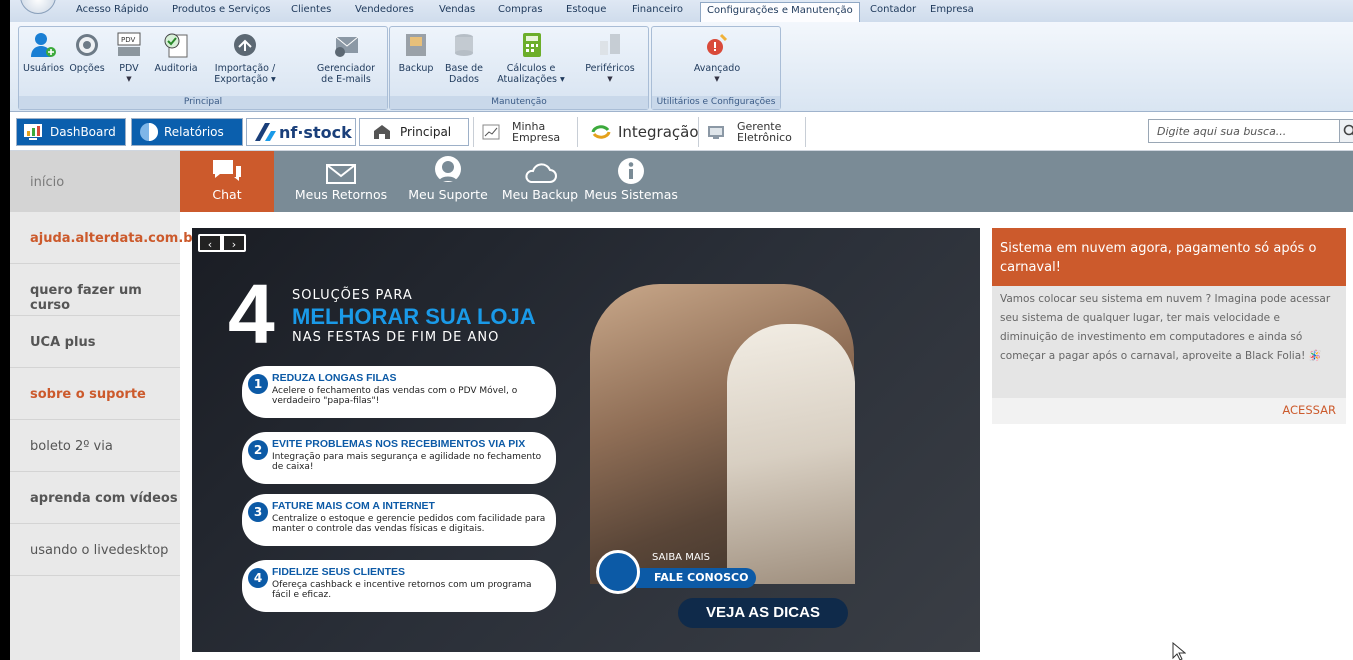 This screenshot has width=1353, height=660. What do you see at coordinates (194, 132) in the screenshot?
I see `relatorios-label: Relatórios` at bounding box center [194, 132].